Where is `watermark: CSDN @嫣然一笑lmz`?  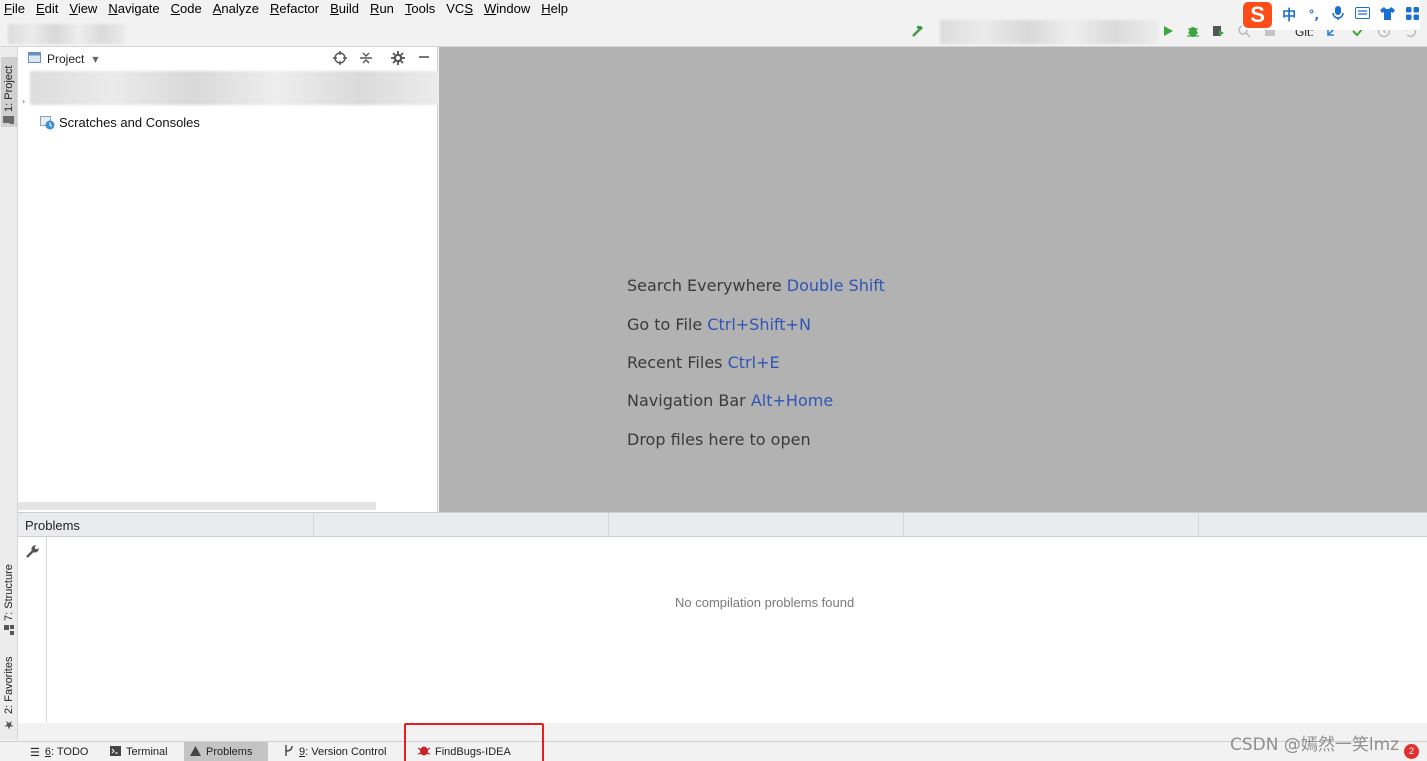 watermark: CSDN @嫣然一笑lmz is located at coordinates (1315, 745).